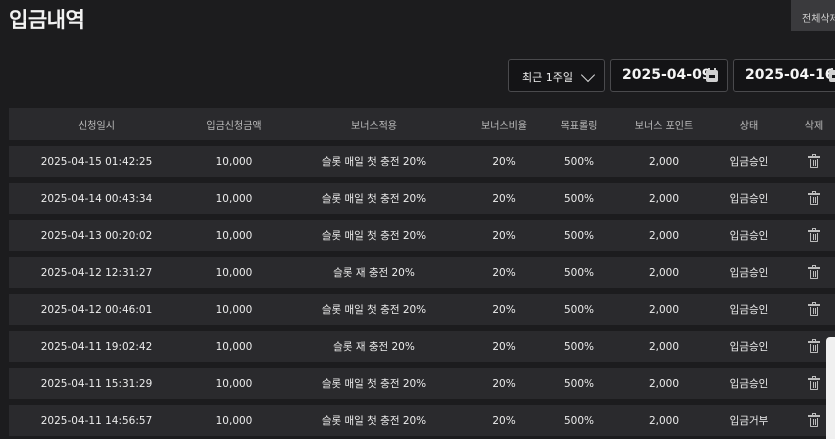 This screenshot has height=439, width=835. What do you see at coordinates (96, 161) in the screenshot?
I see `cell-requested-at: 2025-04-15 01:42:25` at bounding box center [96, 161].